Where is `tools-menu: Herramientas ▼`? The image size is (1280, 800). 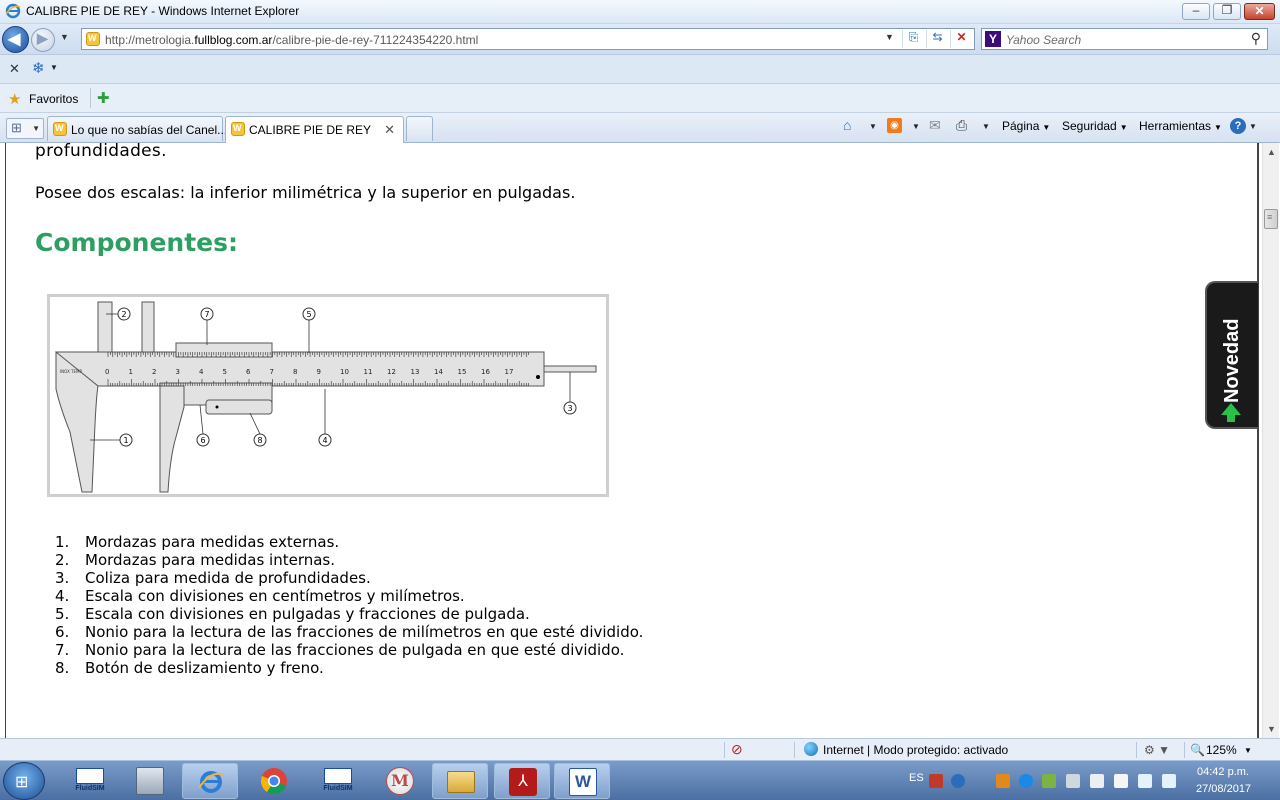
tools-menu: Herramientas ▼ is located at coordinates (1180, 126).